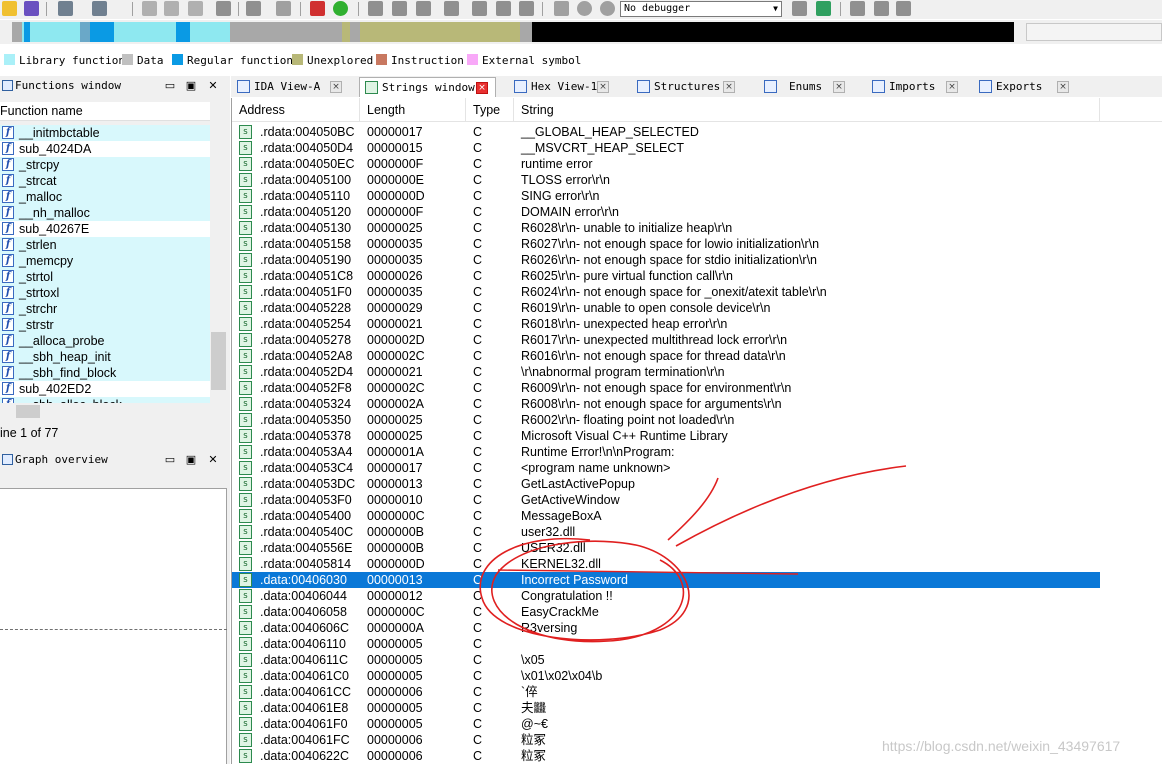  Describe the element at coordinates (317, 8) in the screenshot. I see `warning-icon` at that location.